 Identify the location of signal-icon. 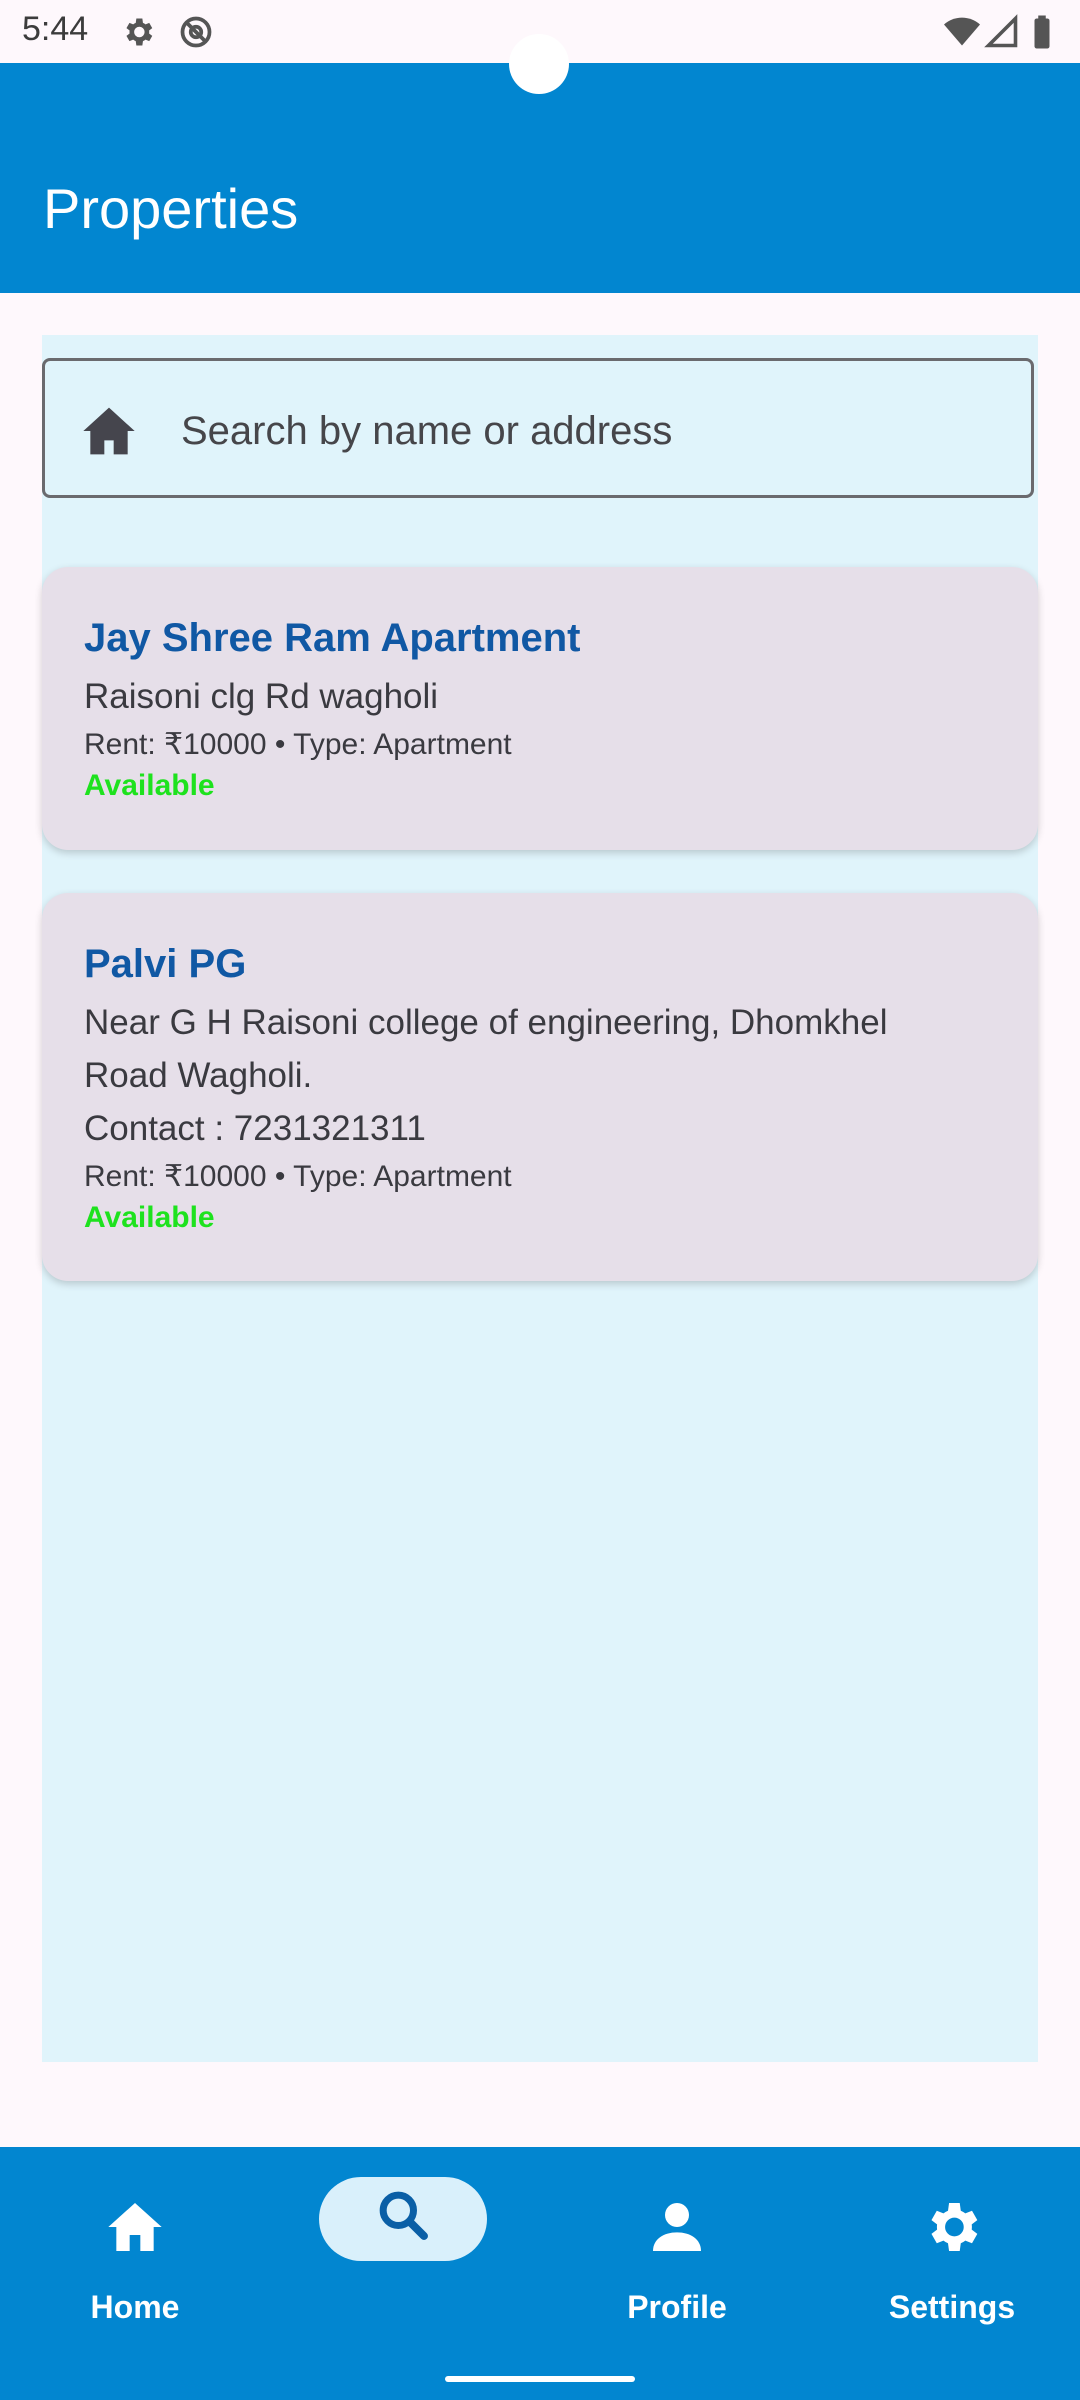
(1001, 31).